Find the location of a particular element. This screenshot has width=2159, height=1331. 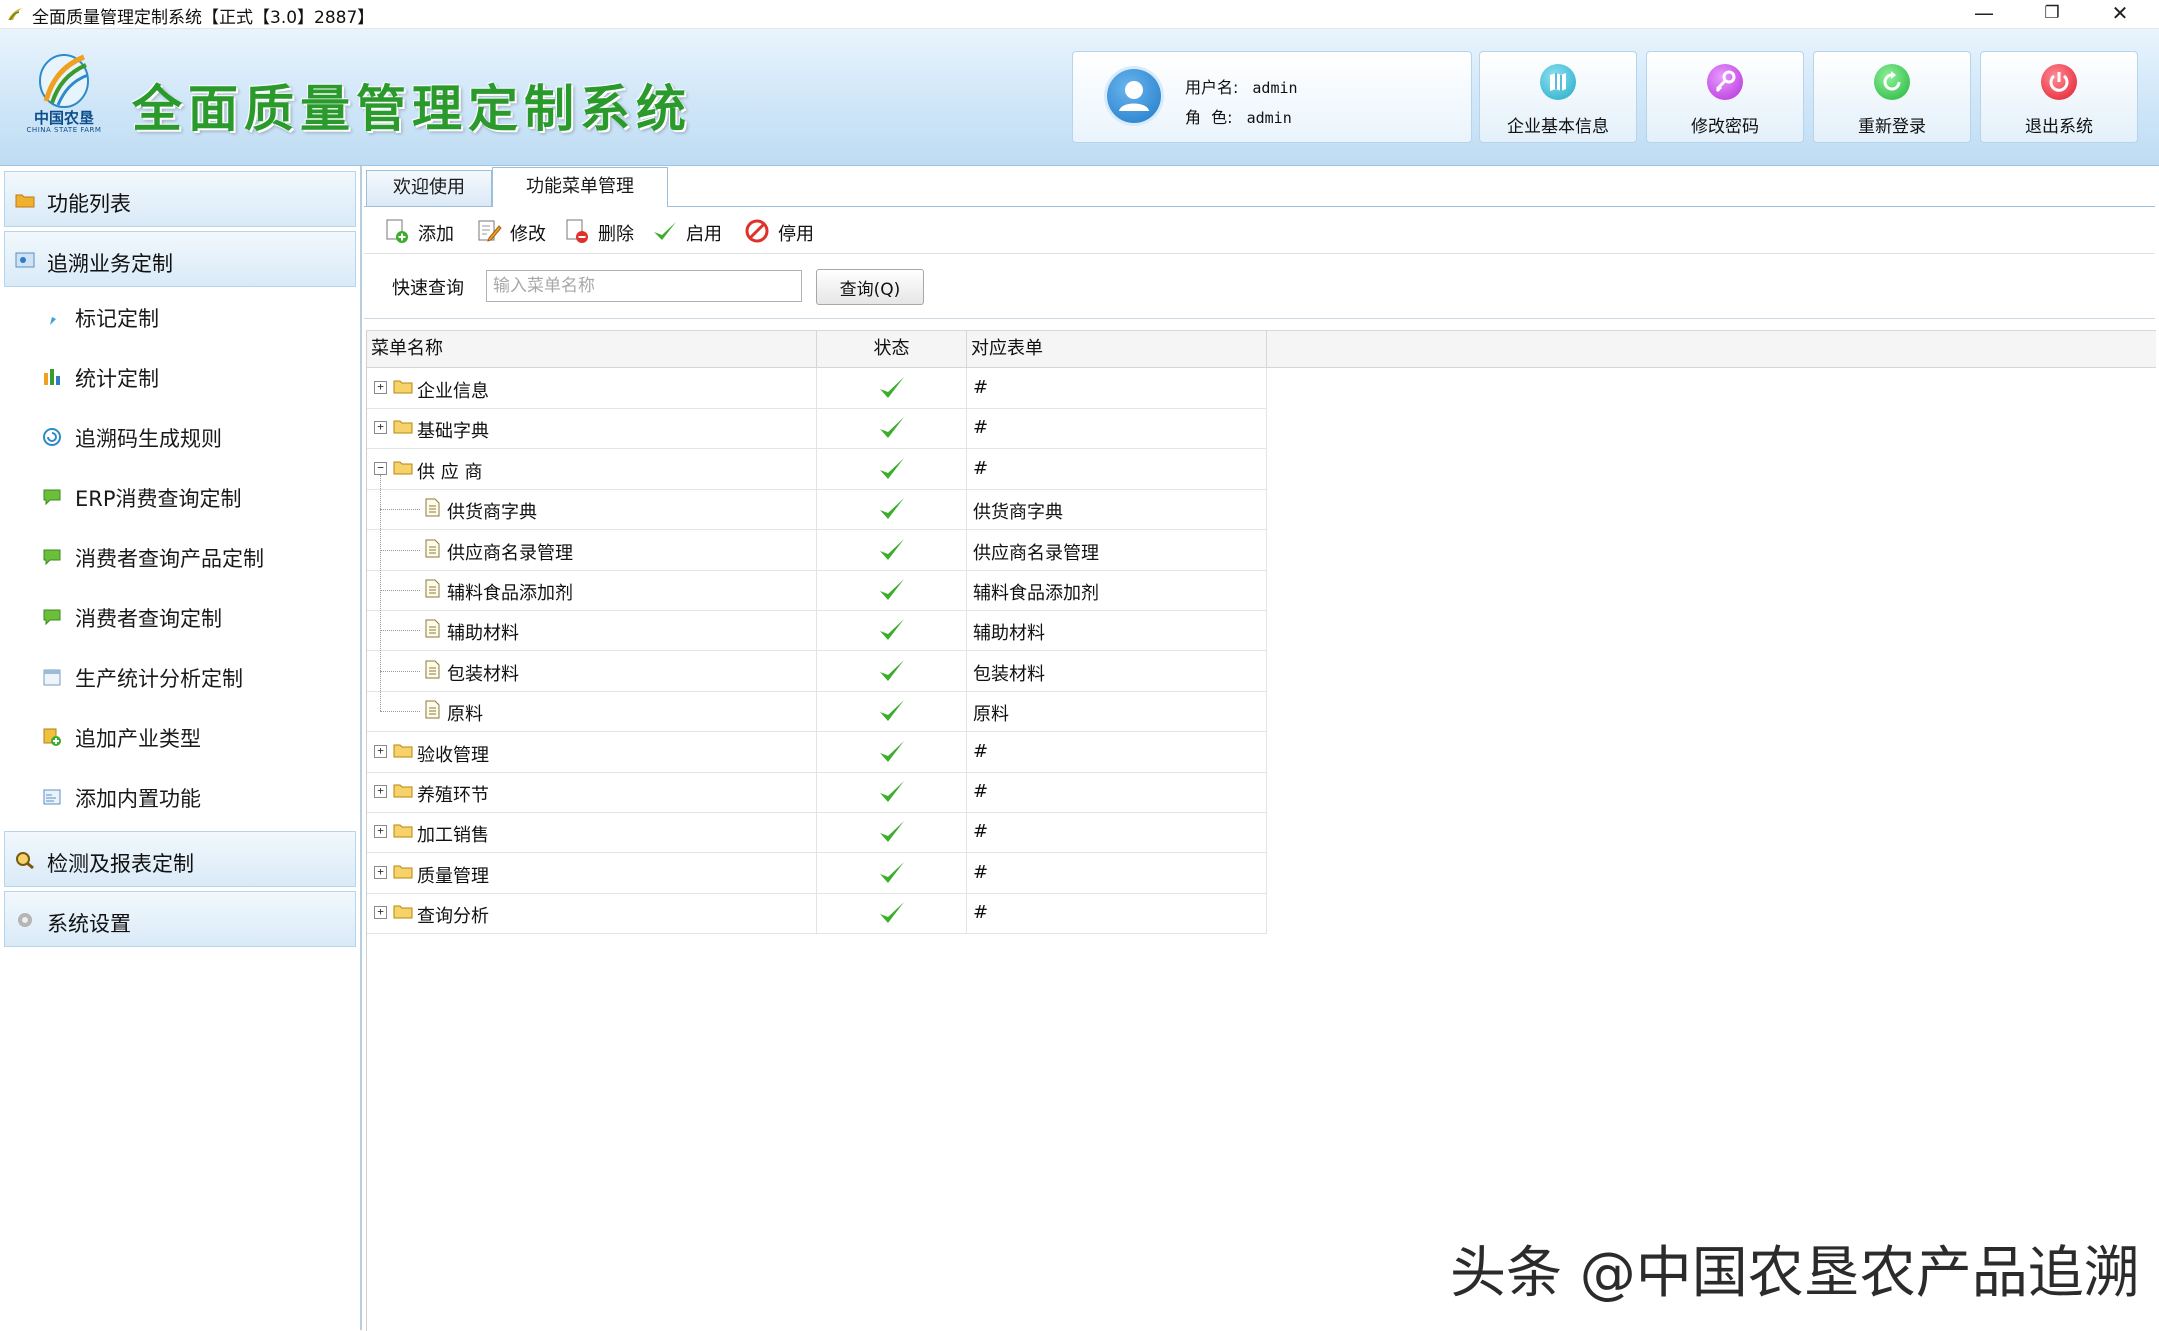

exit-system-button: 退出系统 is located at coordinates (2059, 97).